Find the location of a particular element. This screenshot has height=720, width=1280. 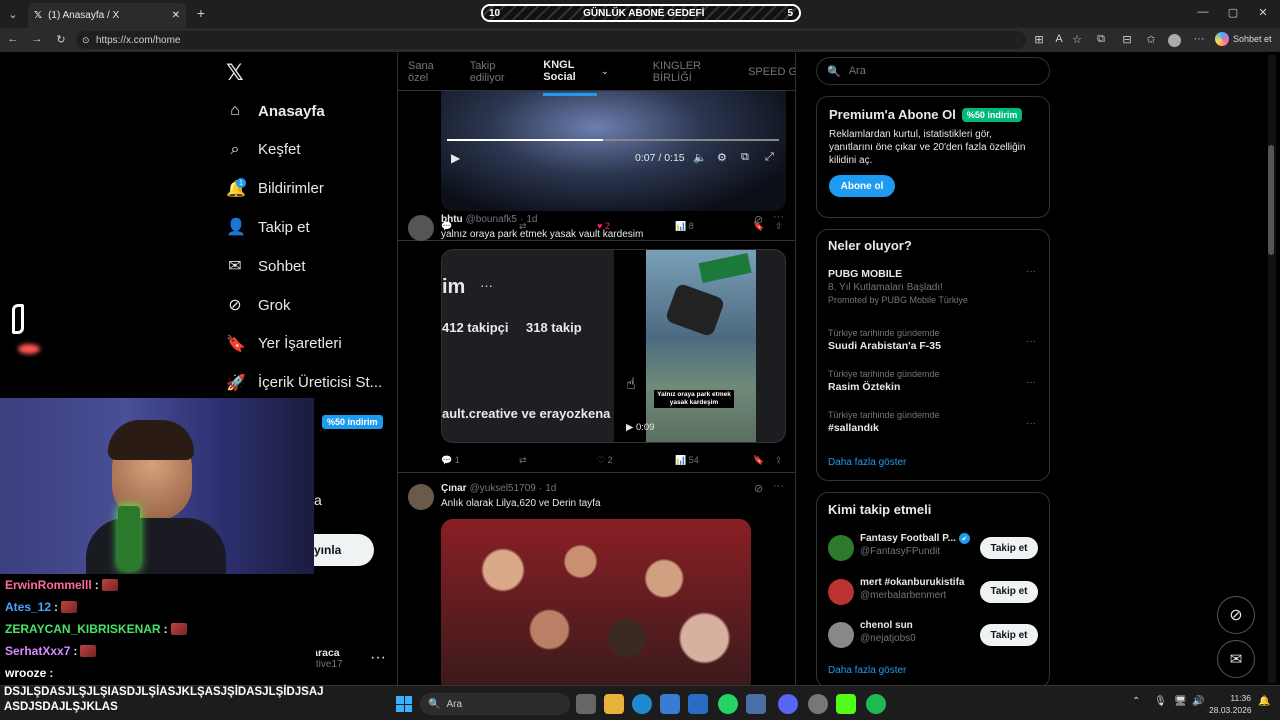

messages-float-icon: ✉ is located at coordinates (1236, 659).